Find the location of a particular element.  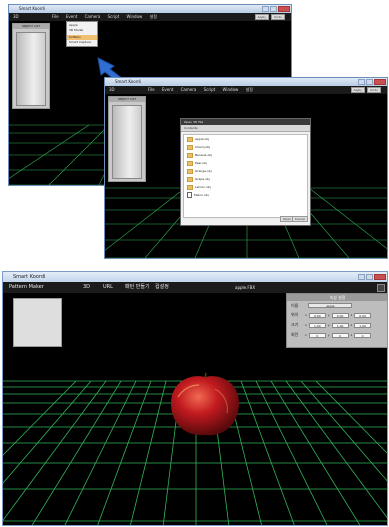

scale-z-field: 1.00 is located at coordinates (363, 325).